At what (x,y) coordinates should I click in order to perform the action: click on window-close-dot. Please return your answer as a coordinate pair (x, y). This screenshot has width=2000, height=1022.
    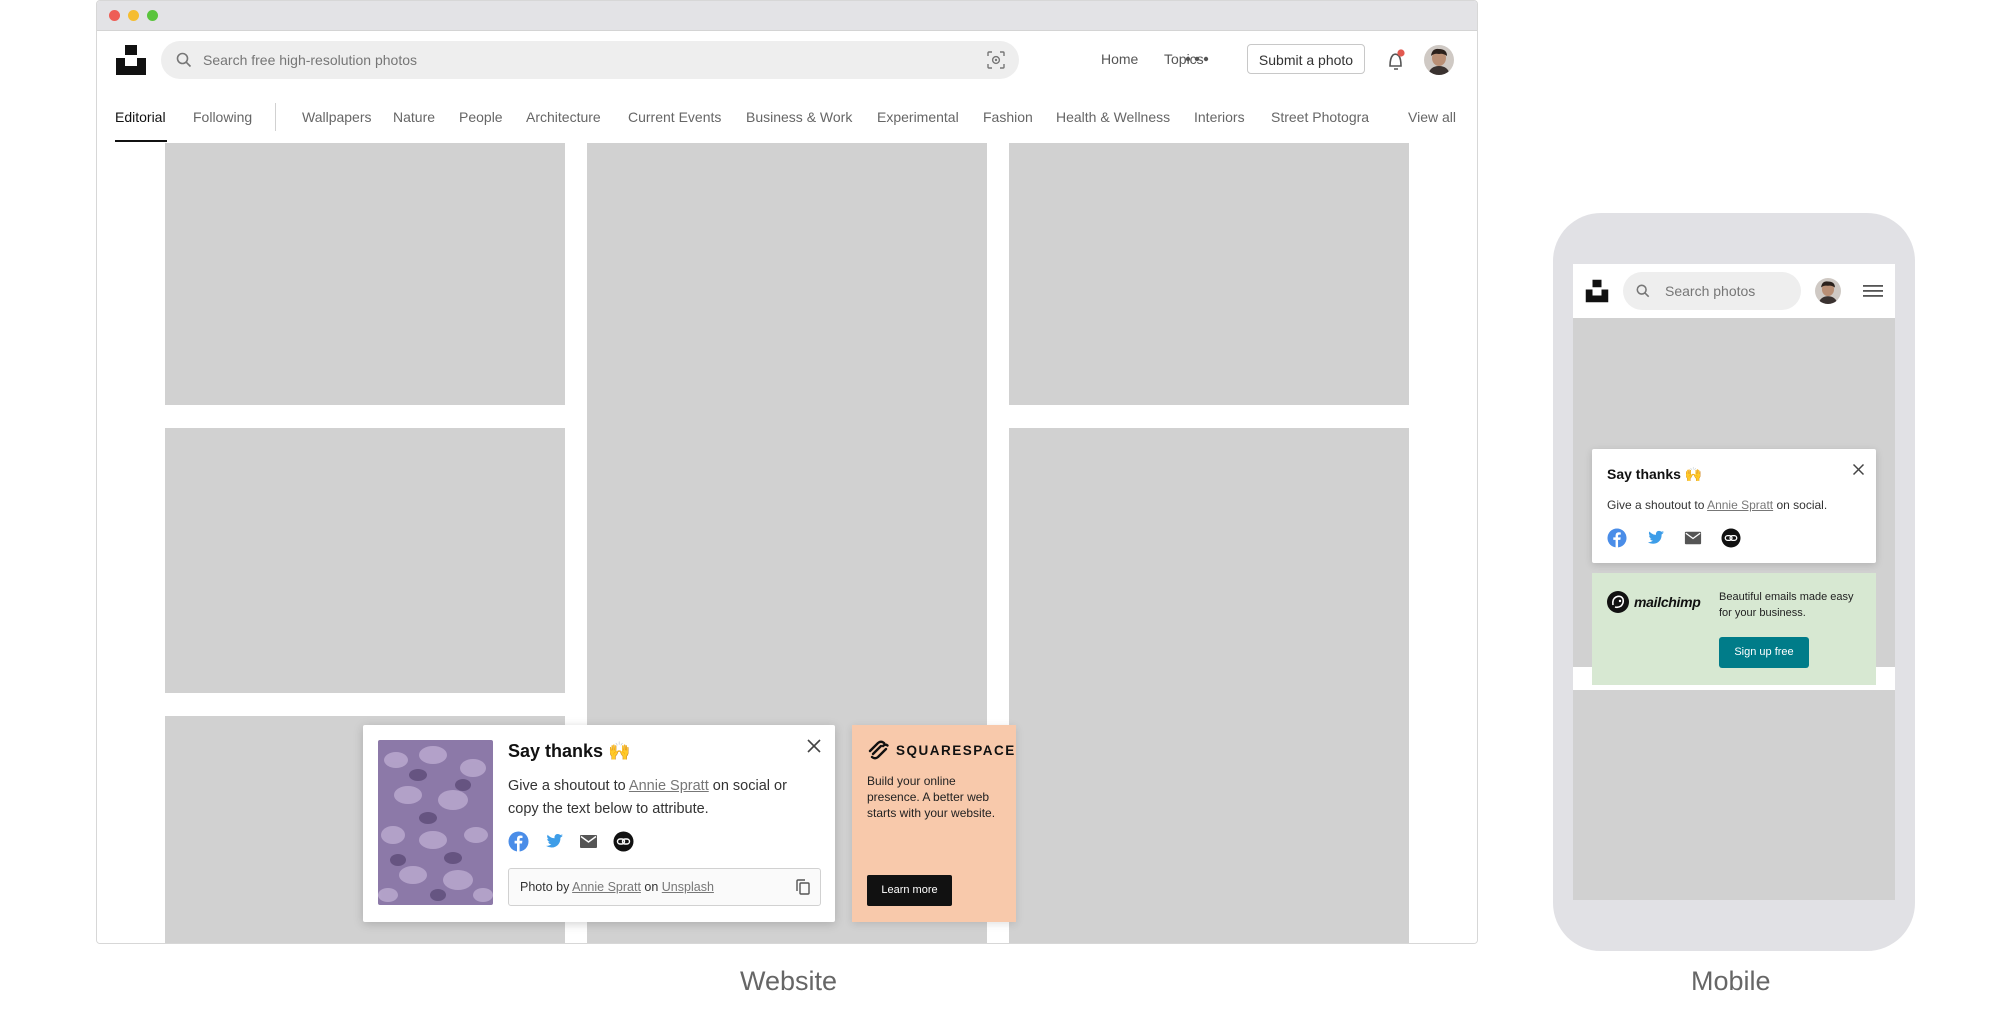
    Looking at the image, I should click on (114, 15).